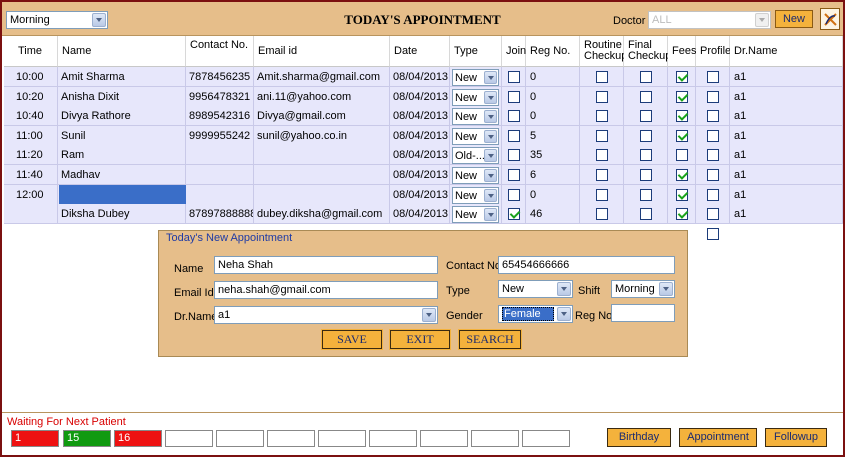 The height and width of the screenshot is (457, 845). Describe the element at coordinates (322, 51) in the screenshot. I see `column-header: Email id` at that location.